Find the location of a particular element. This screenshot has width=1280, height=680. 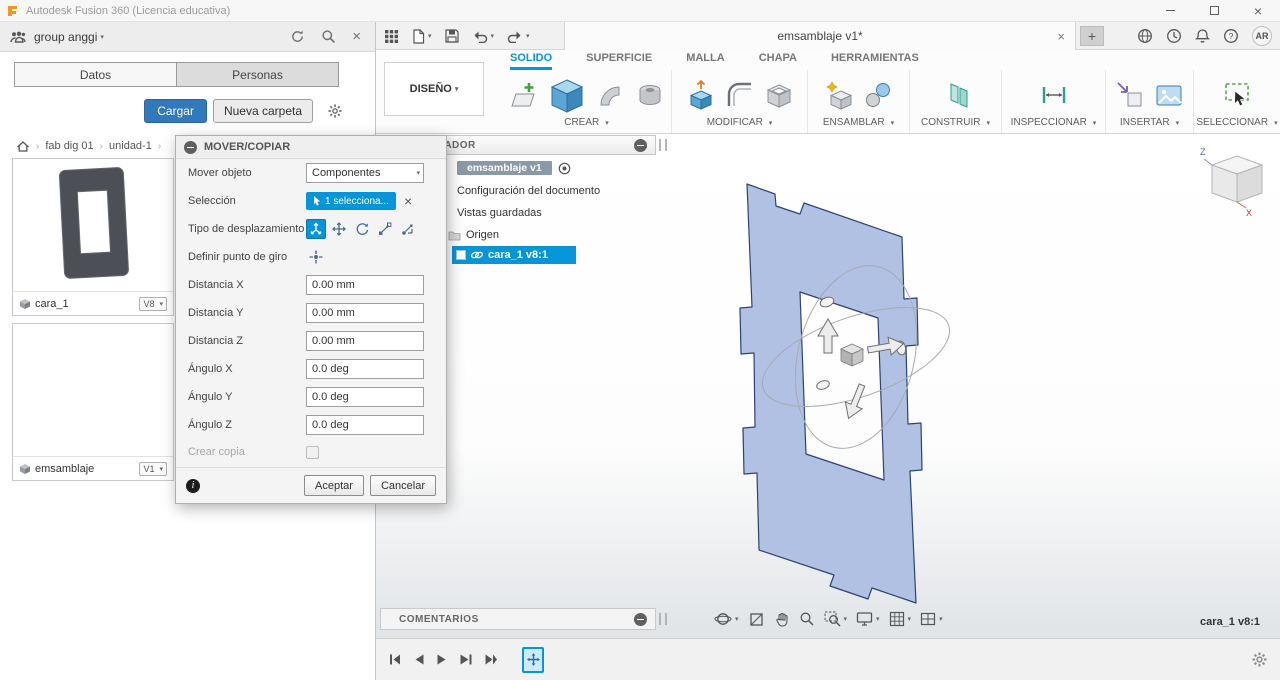

group-label-inspeccionar: INSPECCIONAR ▾ is located at coordinates (1054, 125).